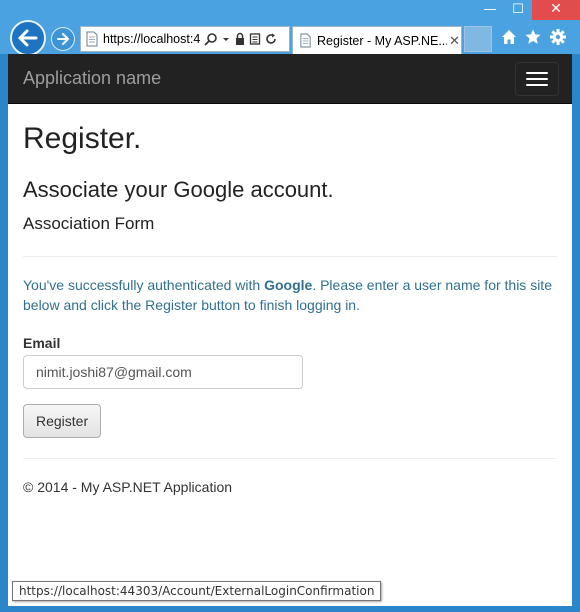  Describe the element at coordinates (226, 39) in the screenshot. I see `dropdown-icon` at that location.